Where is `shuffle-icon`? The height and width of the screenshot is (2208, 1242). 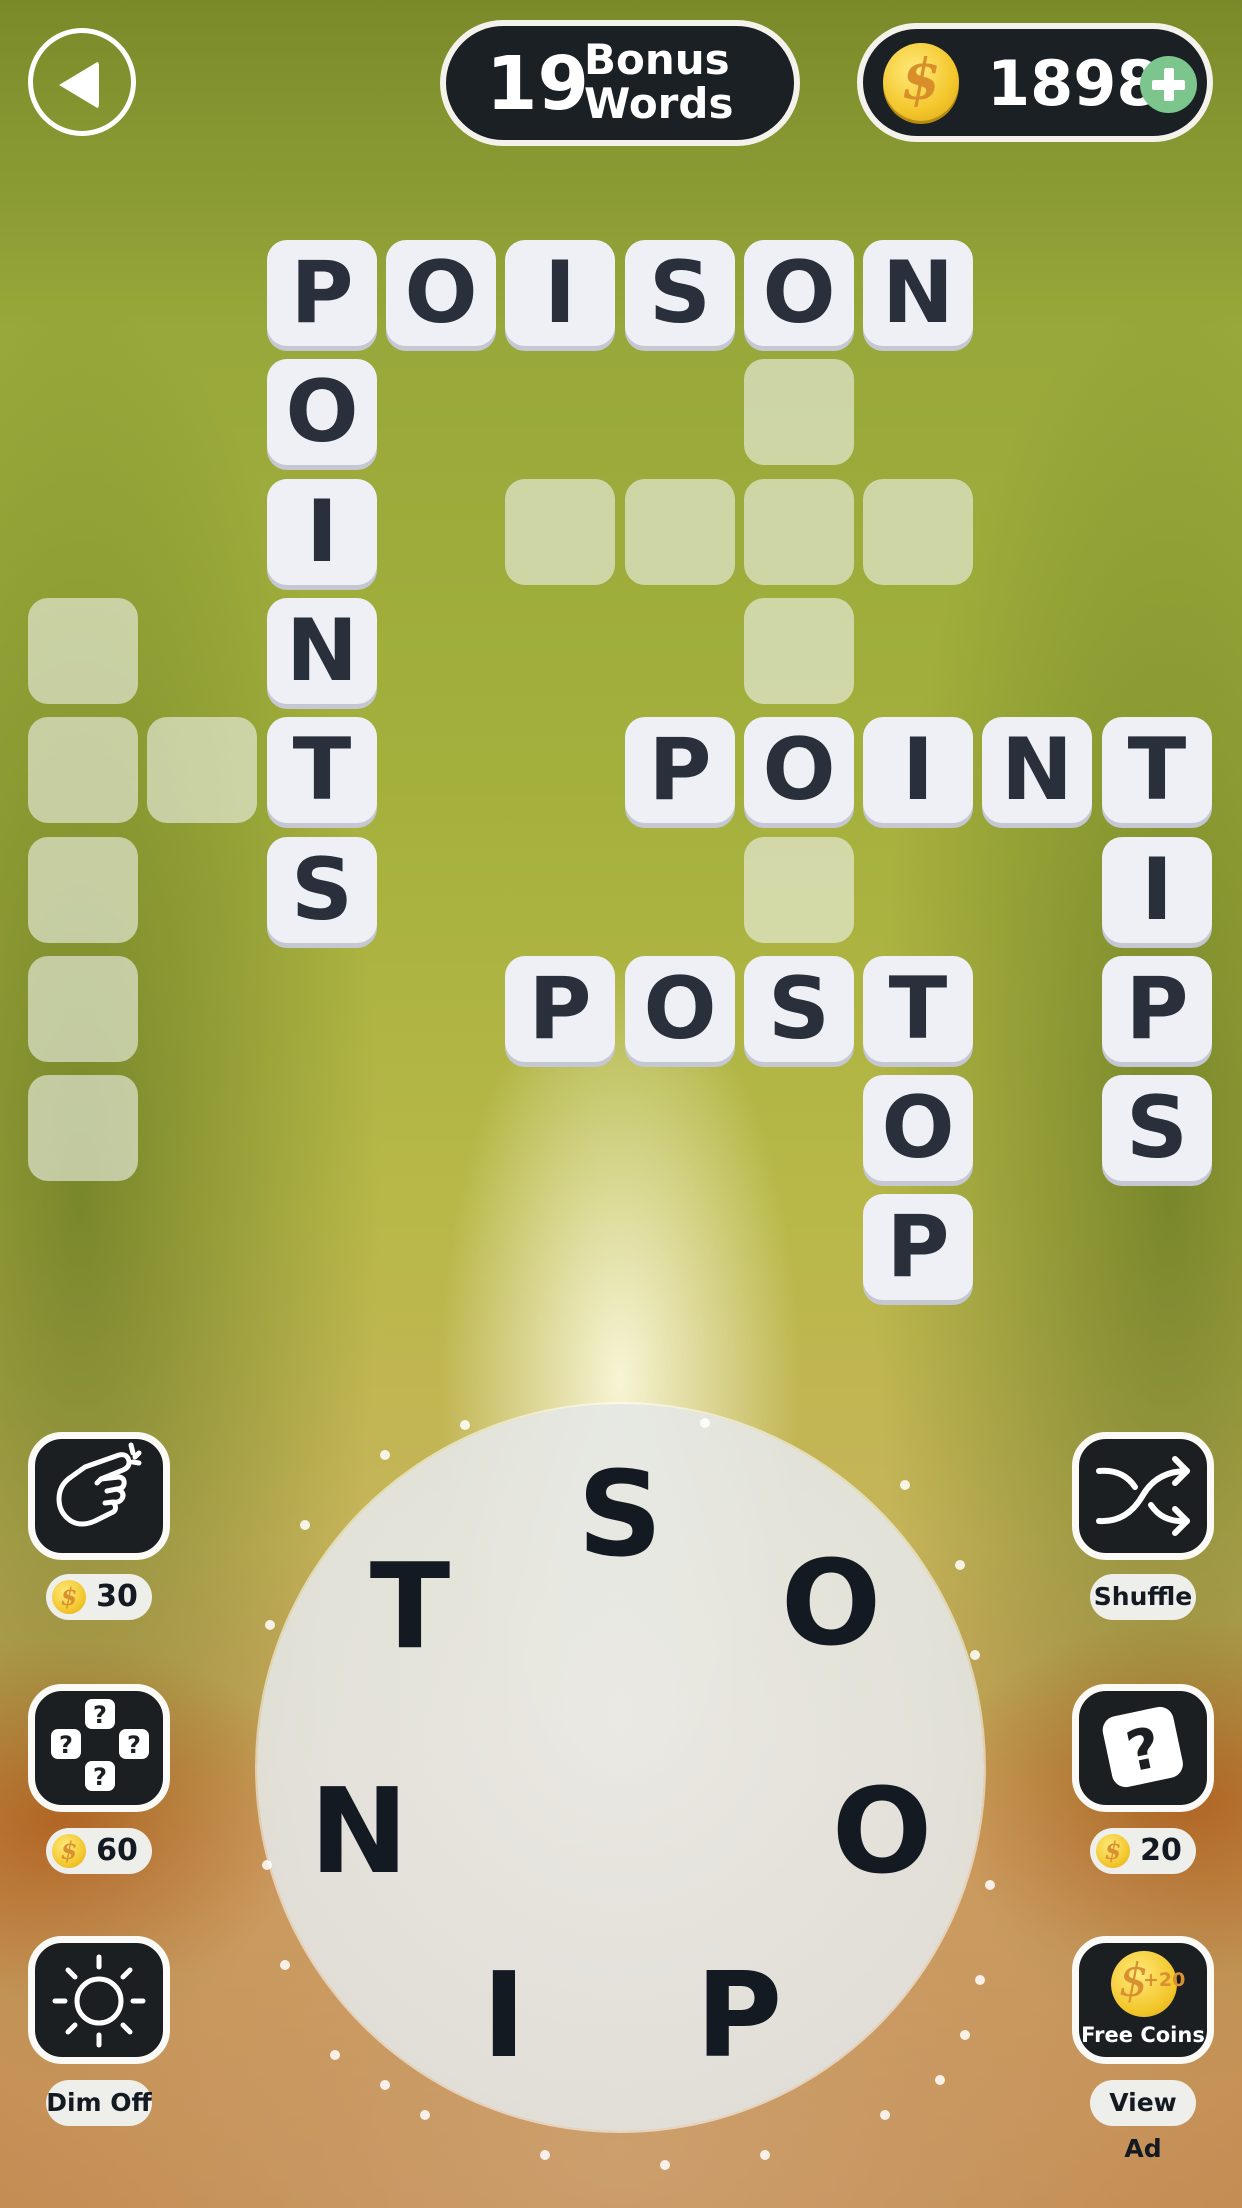
shuffle-icon is located at coordinates (1143, 1496).